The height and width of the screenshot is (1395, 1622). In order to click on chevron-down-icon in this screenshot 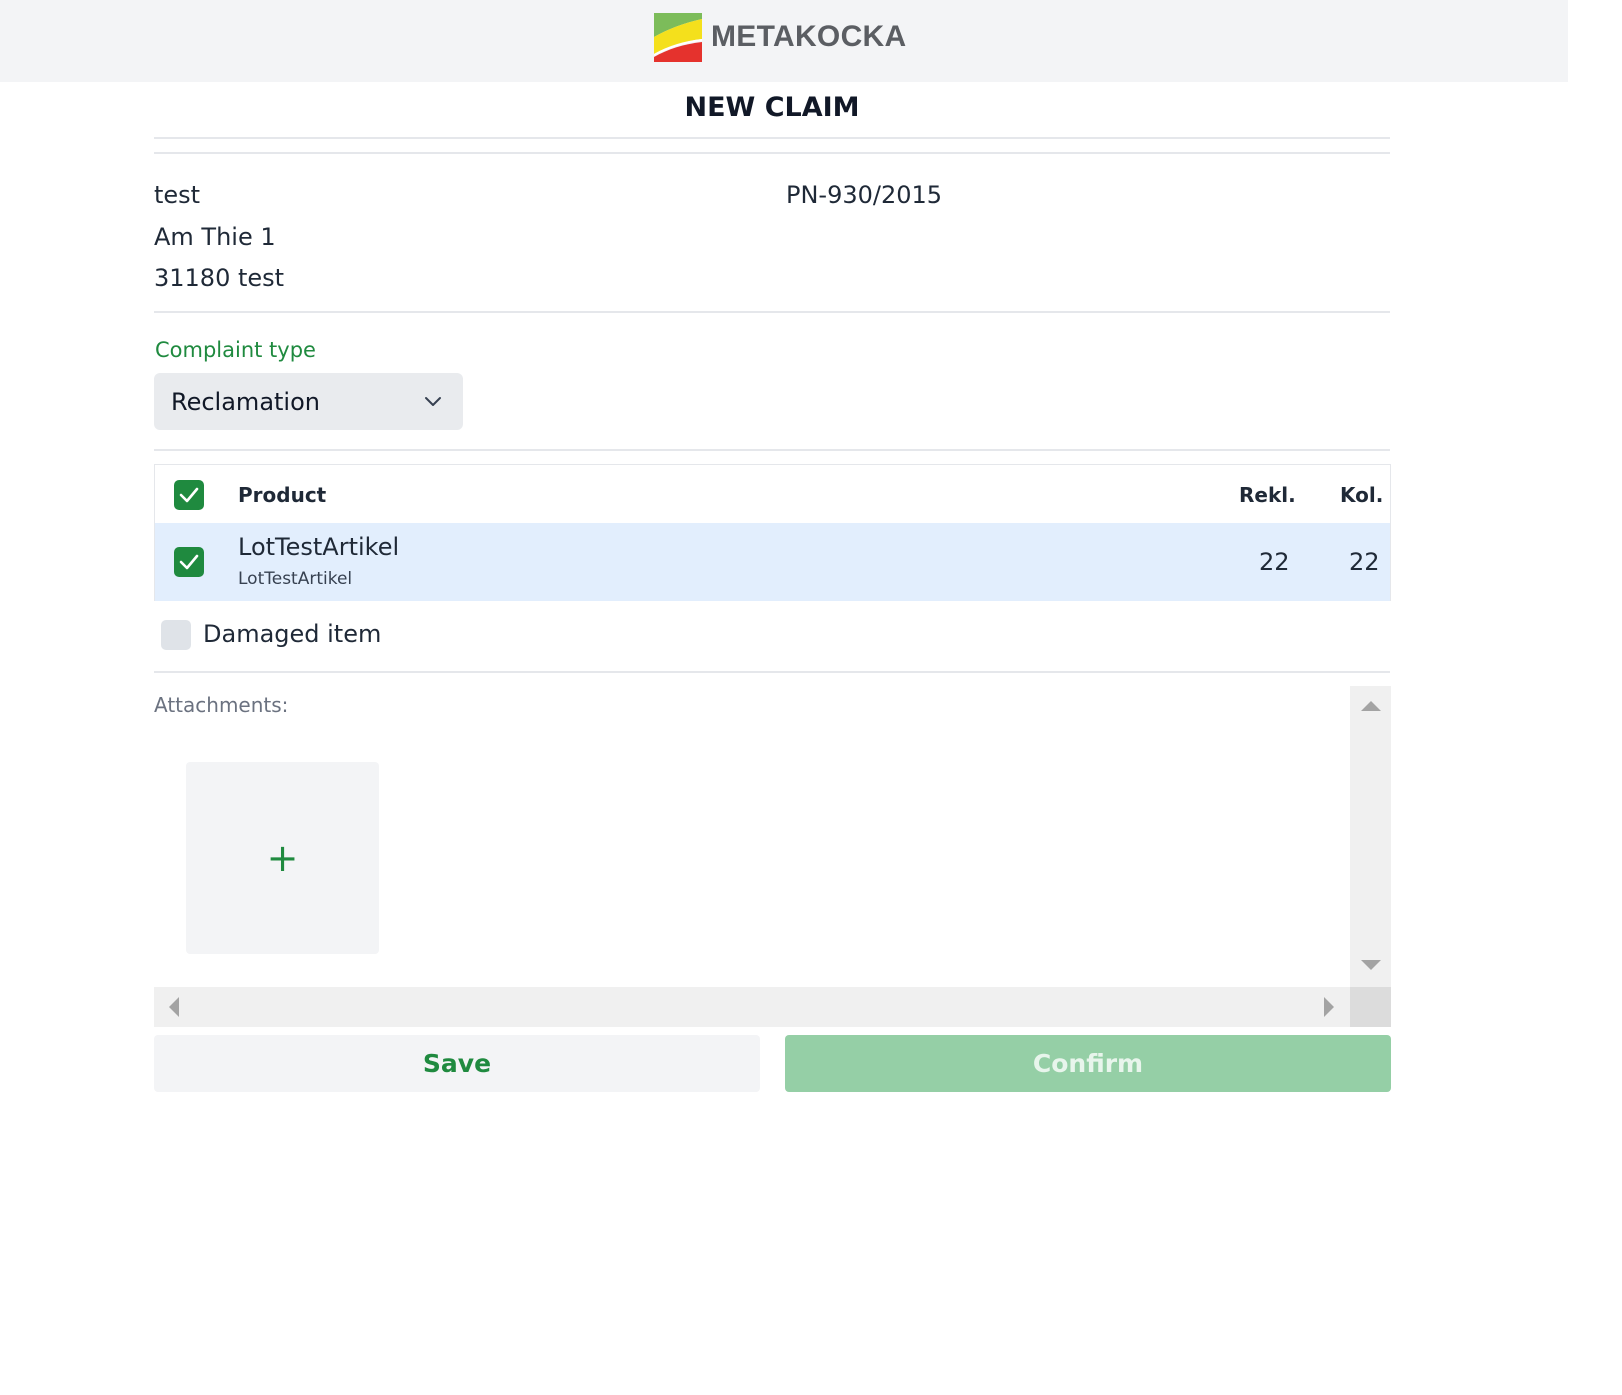, I will do `click(433, 401)`.